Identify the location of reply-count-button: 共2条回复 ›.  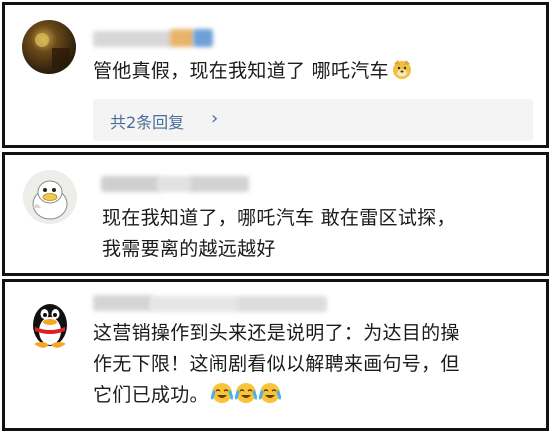
(313, 120).